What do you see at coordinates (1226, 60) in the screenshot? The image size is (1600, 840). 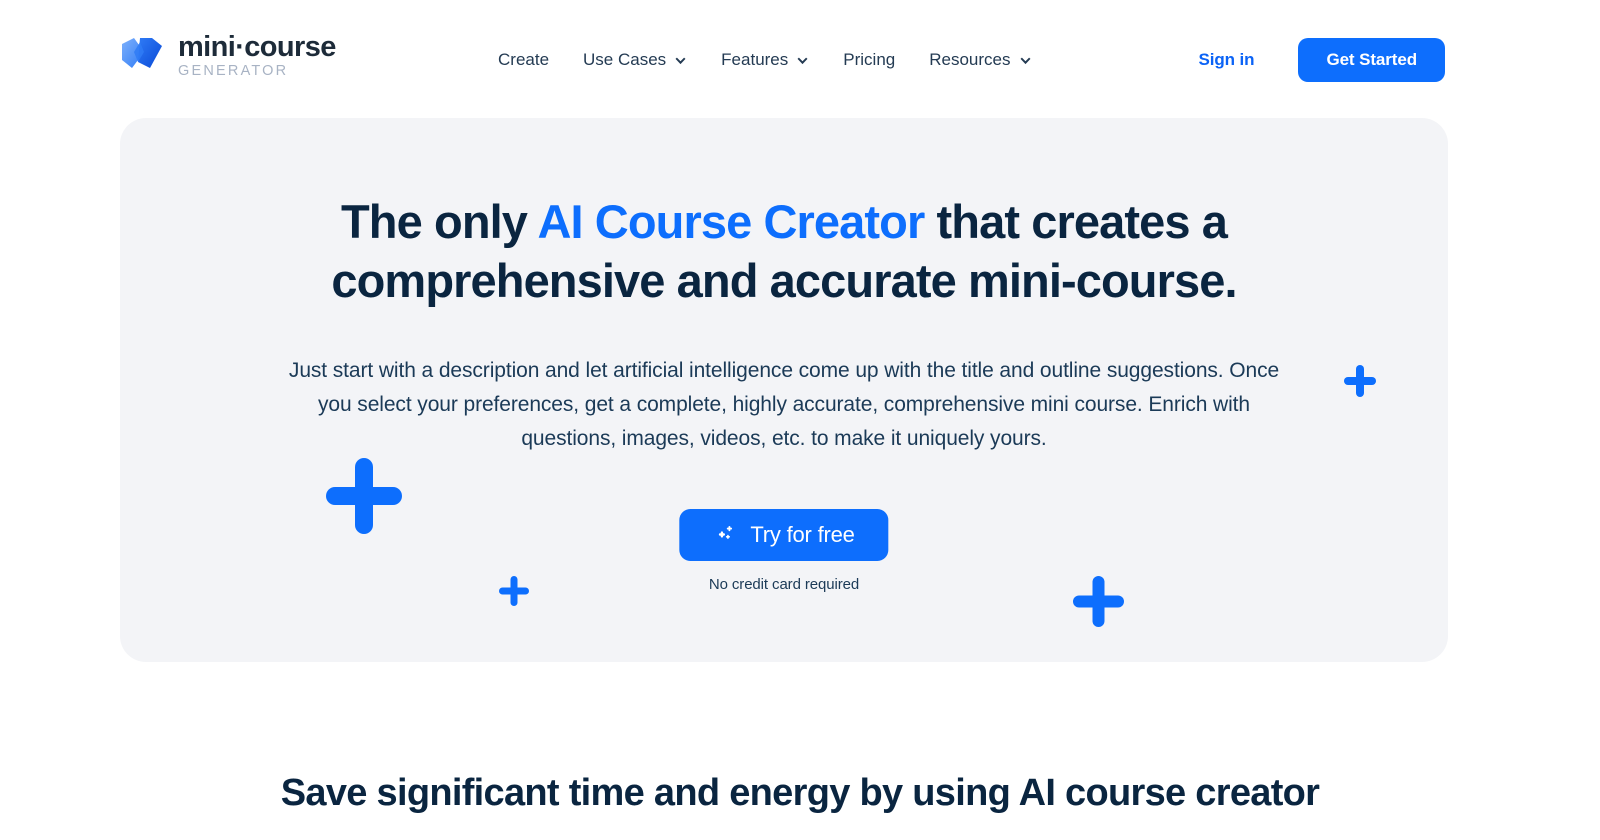 I see `sign-in-link: Sign in` at bounding box center [1226, 60].